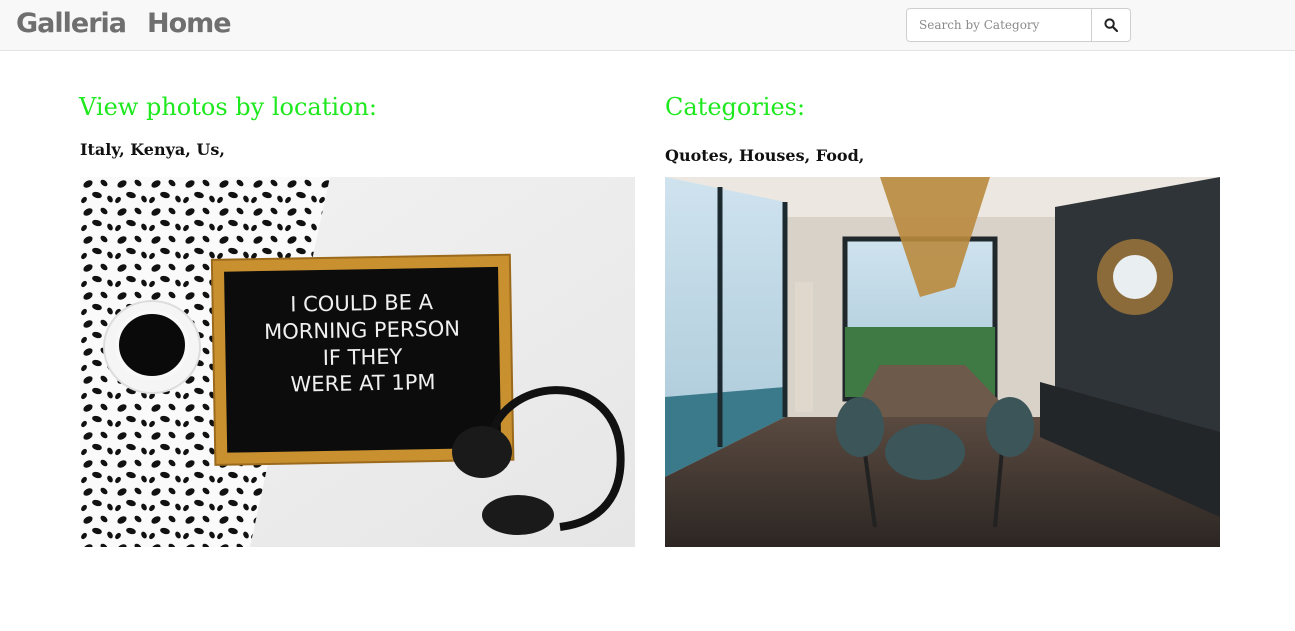 This screenshot has width=1295, height=631. I want to click on board-line-3: IF THEY, so click(363, 357).